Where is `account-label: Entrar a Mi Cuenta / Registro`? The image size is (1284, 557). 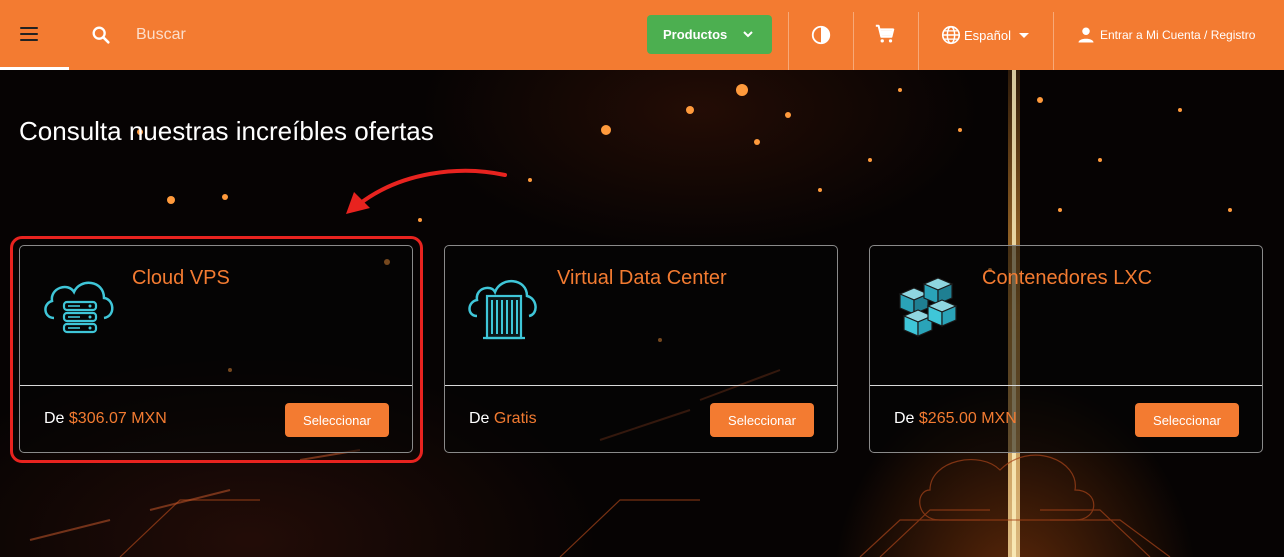
account-label: Entrar a Mi Cuenta / Registro is located at coordinates (1178, 35).